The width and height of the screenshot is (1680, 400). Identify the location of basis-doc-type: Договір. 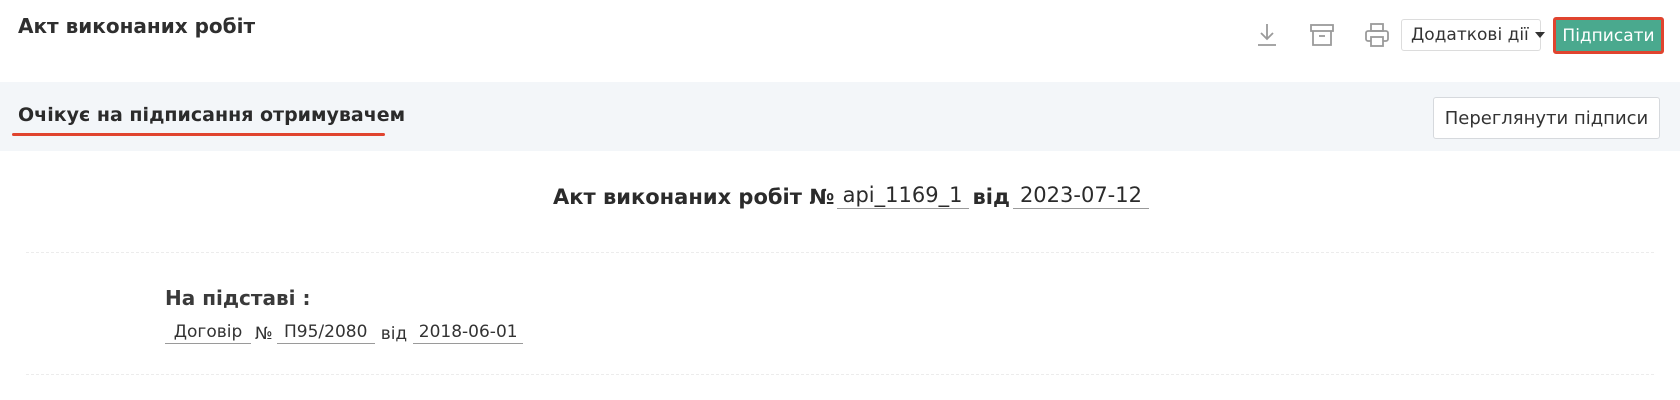
(208, 333).